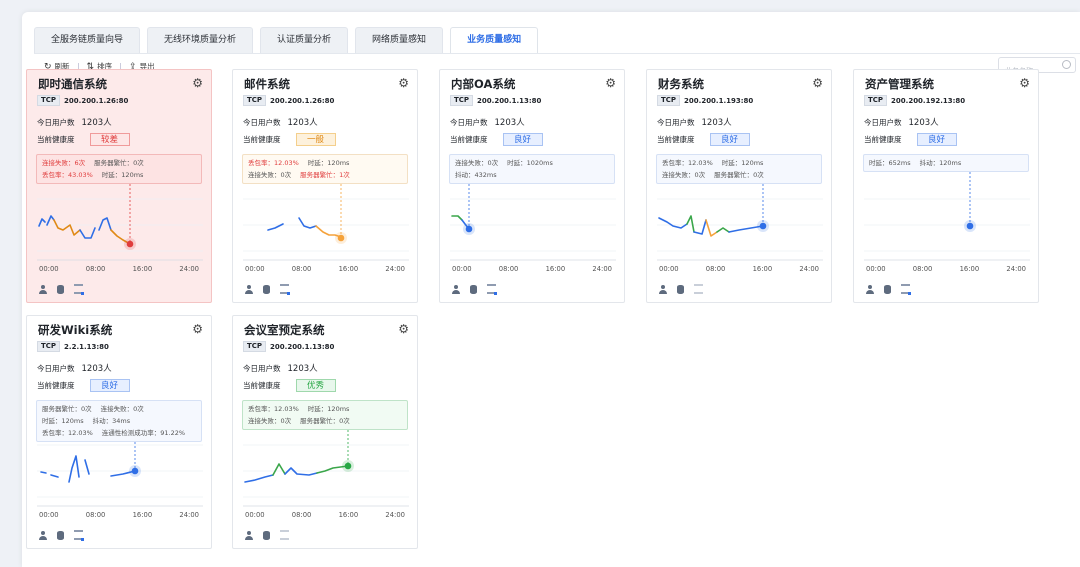 The width and height of the screenshot is (1080, 567). What do you see at coordinates (399, 40) in the screenshot?
I see `tab-network: 网络质量感知` at bounding box center [399, 40].